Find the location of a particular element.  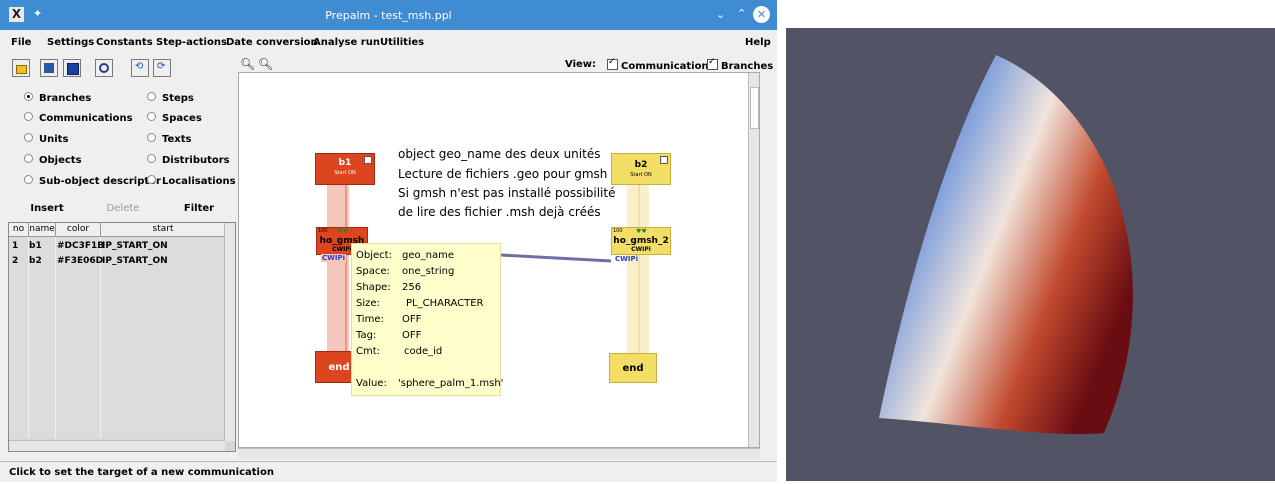

folder-icon is located at coordinates (21, 69).